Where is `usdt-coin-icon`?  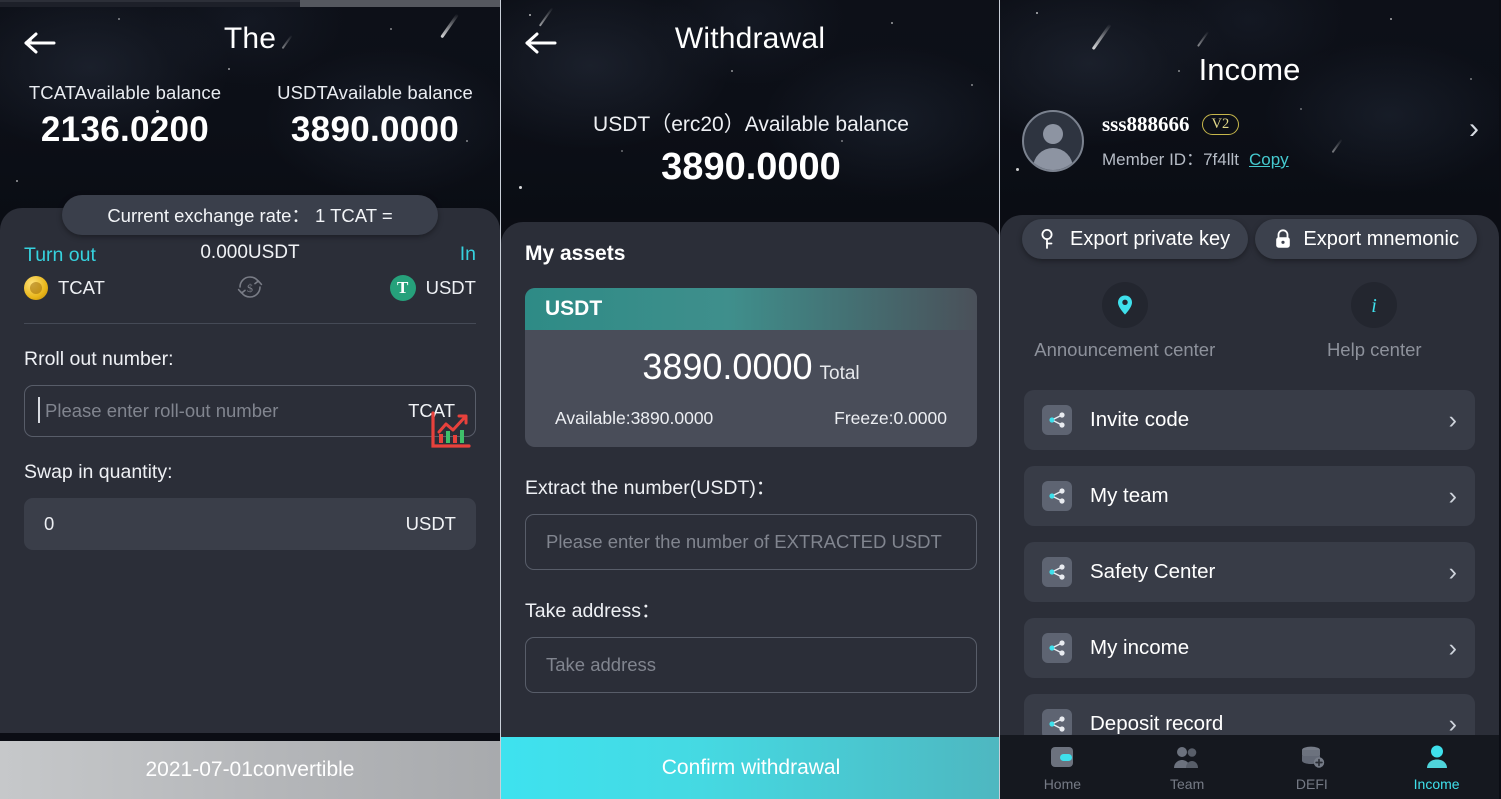
usdt-coin-icon is located at coordinates (402, 287).